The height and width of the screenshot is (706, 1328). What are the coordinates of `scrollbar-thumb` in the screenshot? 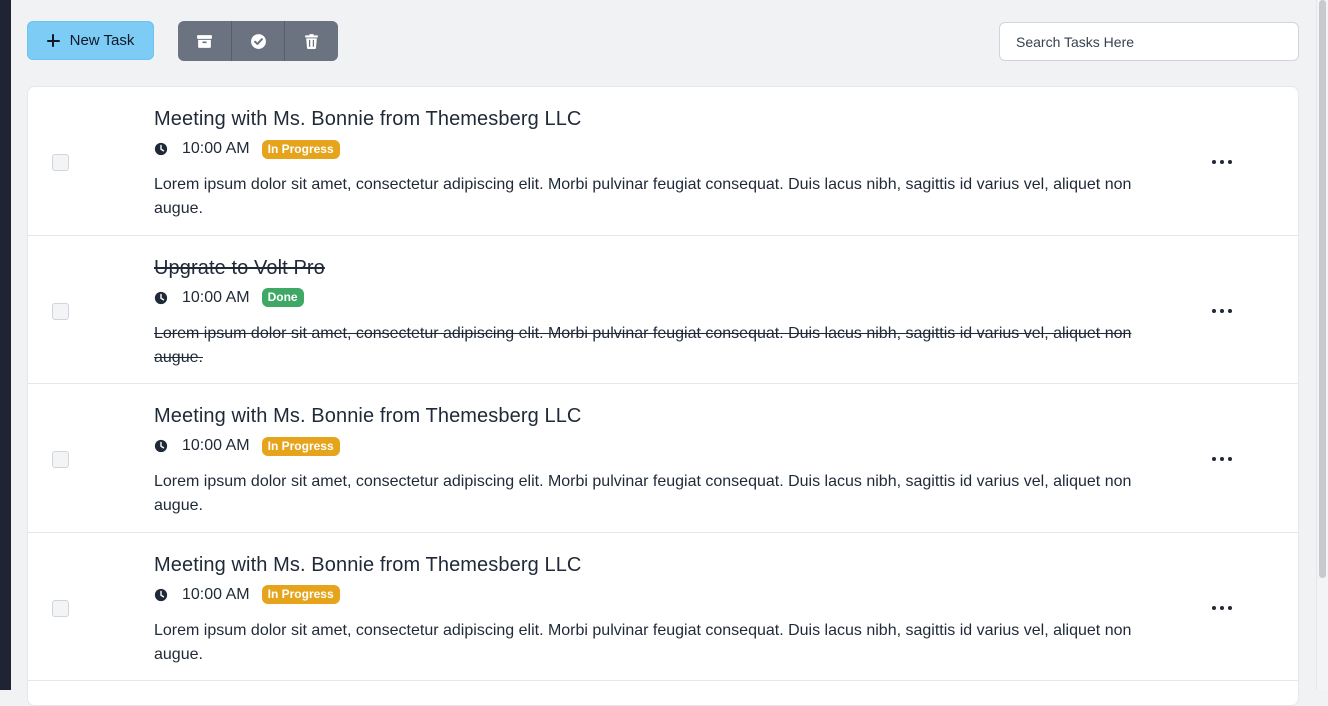 It's located at (1322, 289).